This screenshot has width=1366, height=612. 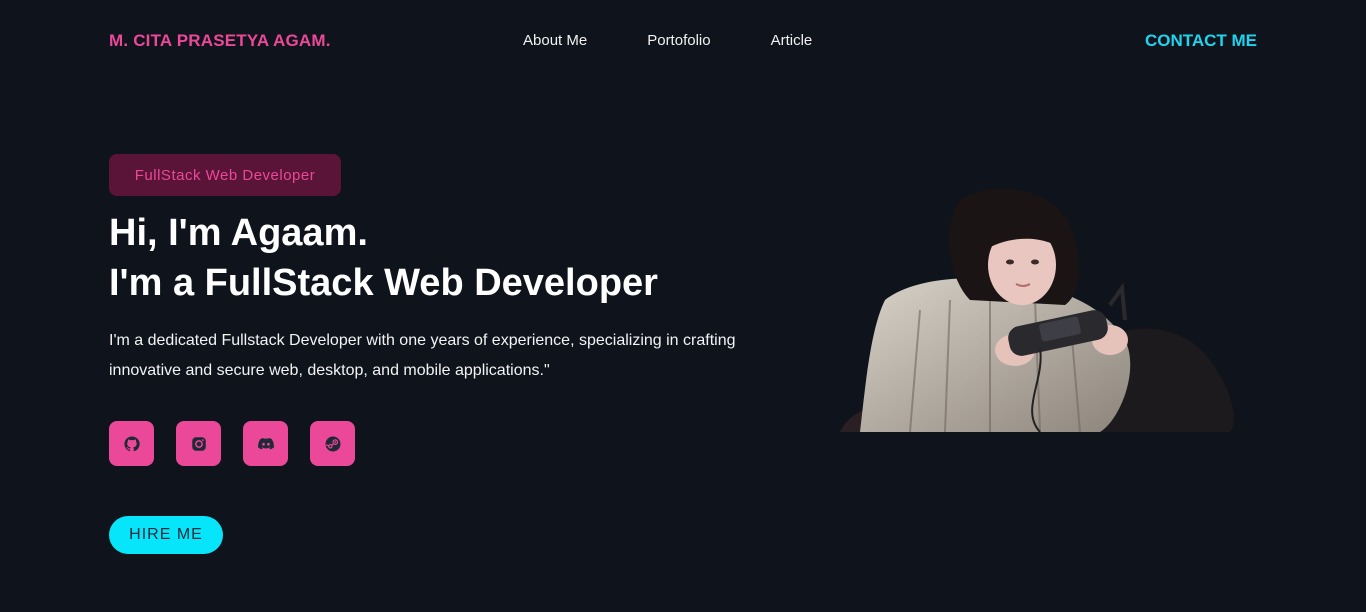 I want to click on hire-me-button: HIRE ME, so click(x=166, y=535).